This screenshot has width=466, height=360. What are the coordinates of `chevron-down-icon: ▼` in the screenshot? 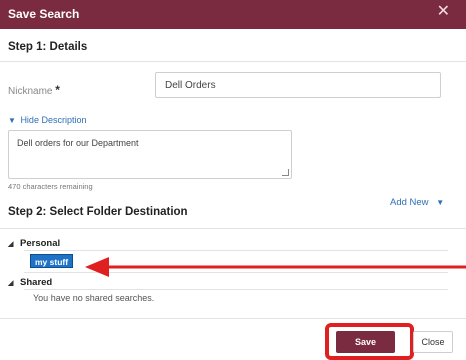 It's located at (12, 120).